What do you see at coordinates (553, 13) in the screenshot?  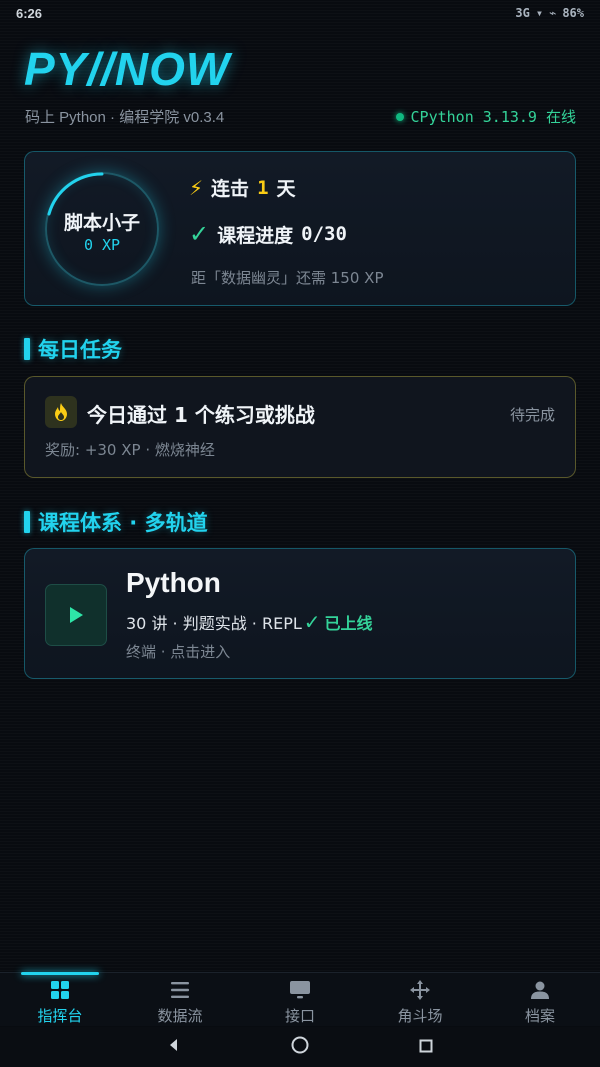 I see `battery-icon: ⌁` at bounding box center [553, 13].